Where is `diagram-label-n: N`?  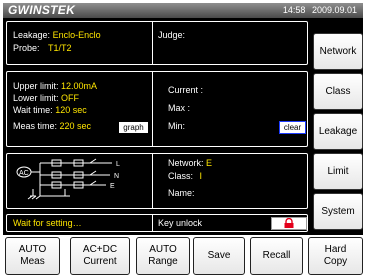
diagram-label-n: N is located at coordinates (116, 176).